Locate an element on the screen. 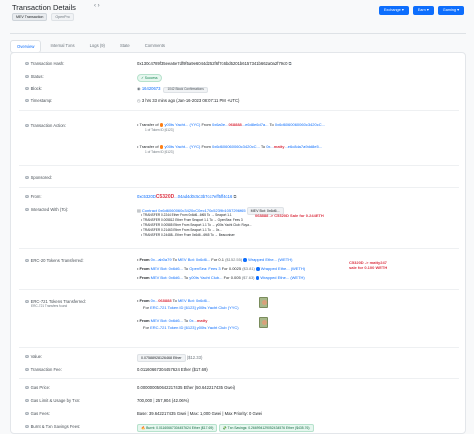 This screenshot has width=474, height=434. gaming-button: Gaming ▾ is located at coordinates (450, 10).